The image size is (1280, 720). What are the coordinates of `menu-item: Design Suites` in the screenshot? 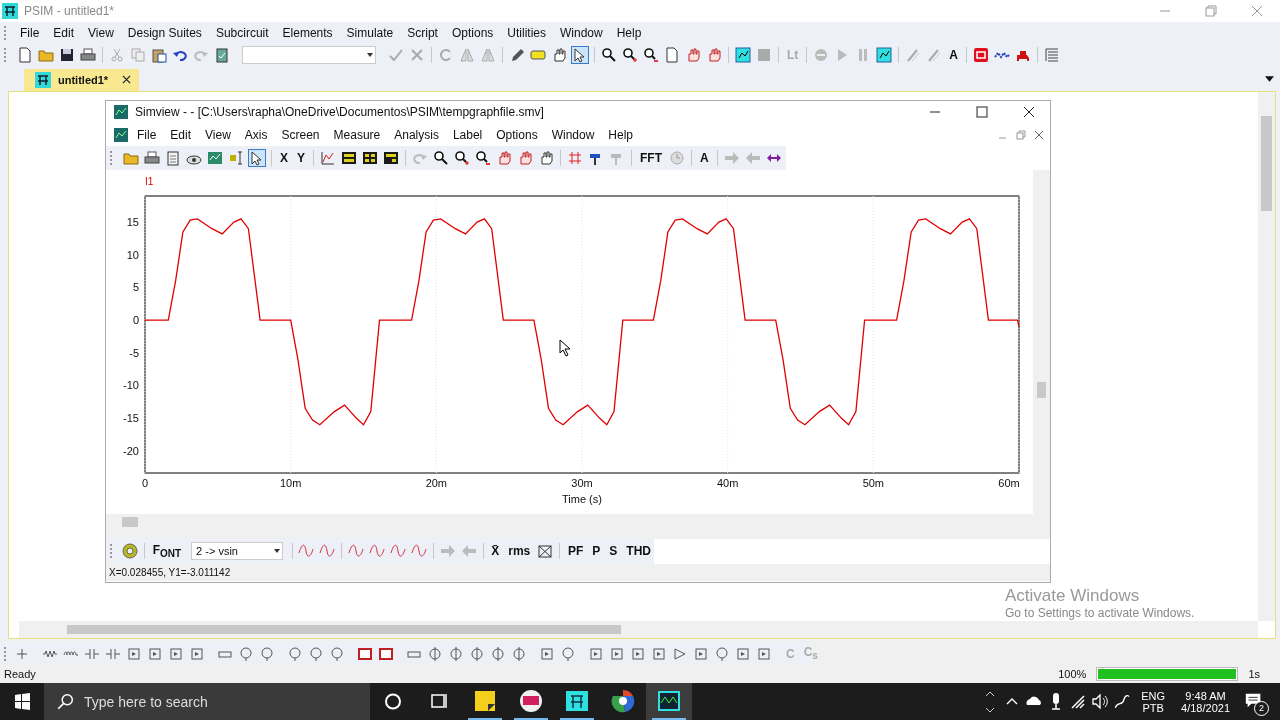 It's located at (164, 32).